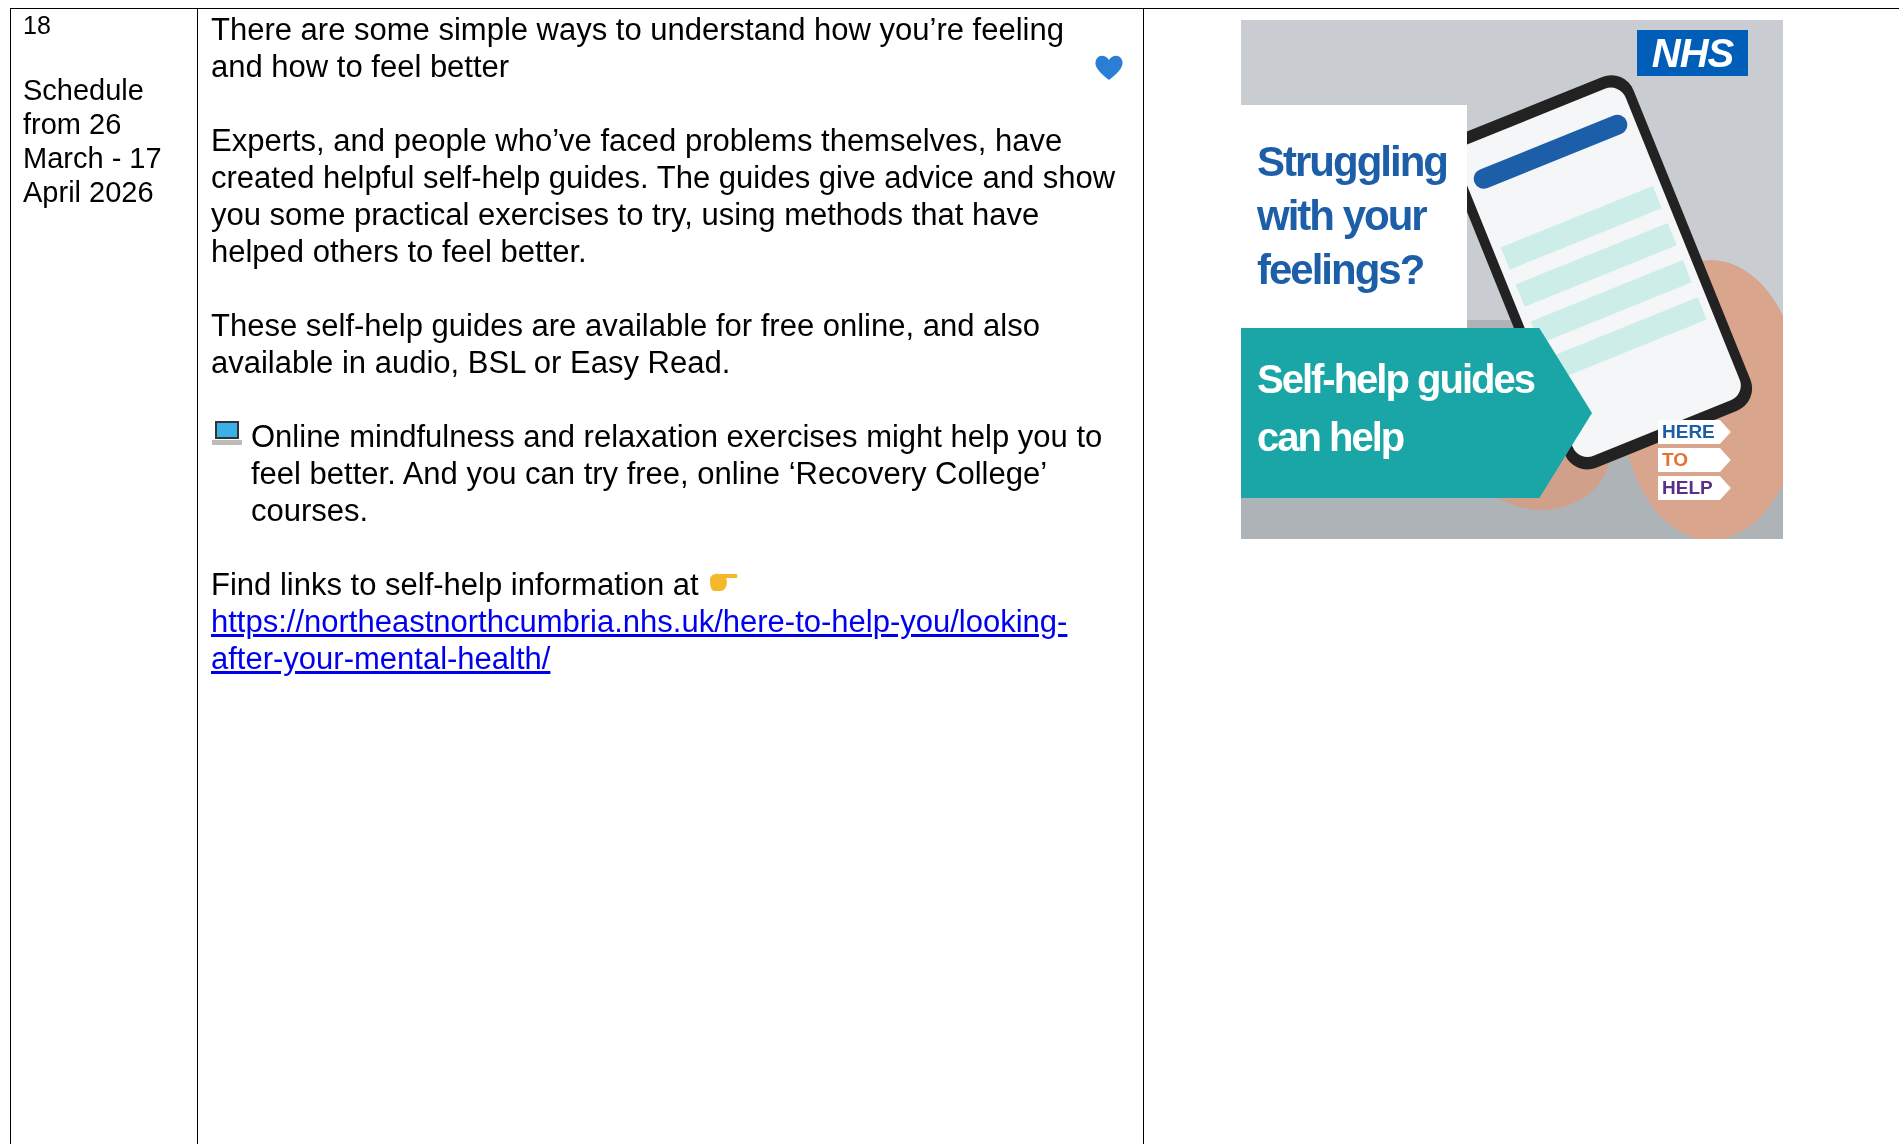  What do you see at coordinates (1692, 53) in the screenshot?
I see `nhs-logo: NHS` at bounding box center [1692, 53].